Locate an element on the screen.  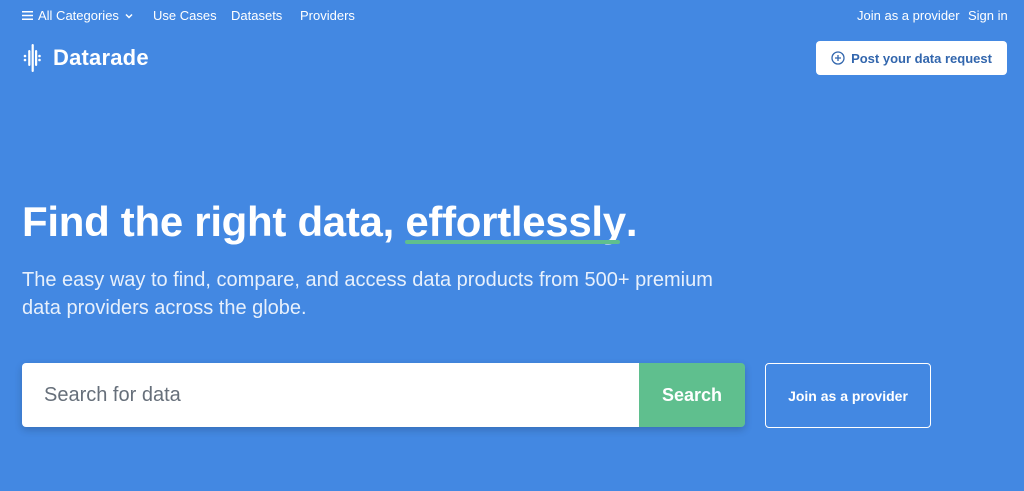
nav-link-providers: Providers is located at coordinates (327, 15).